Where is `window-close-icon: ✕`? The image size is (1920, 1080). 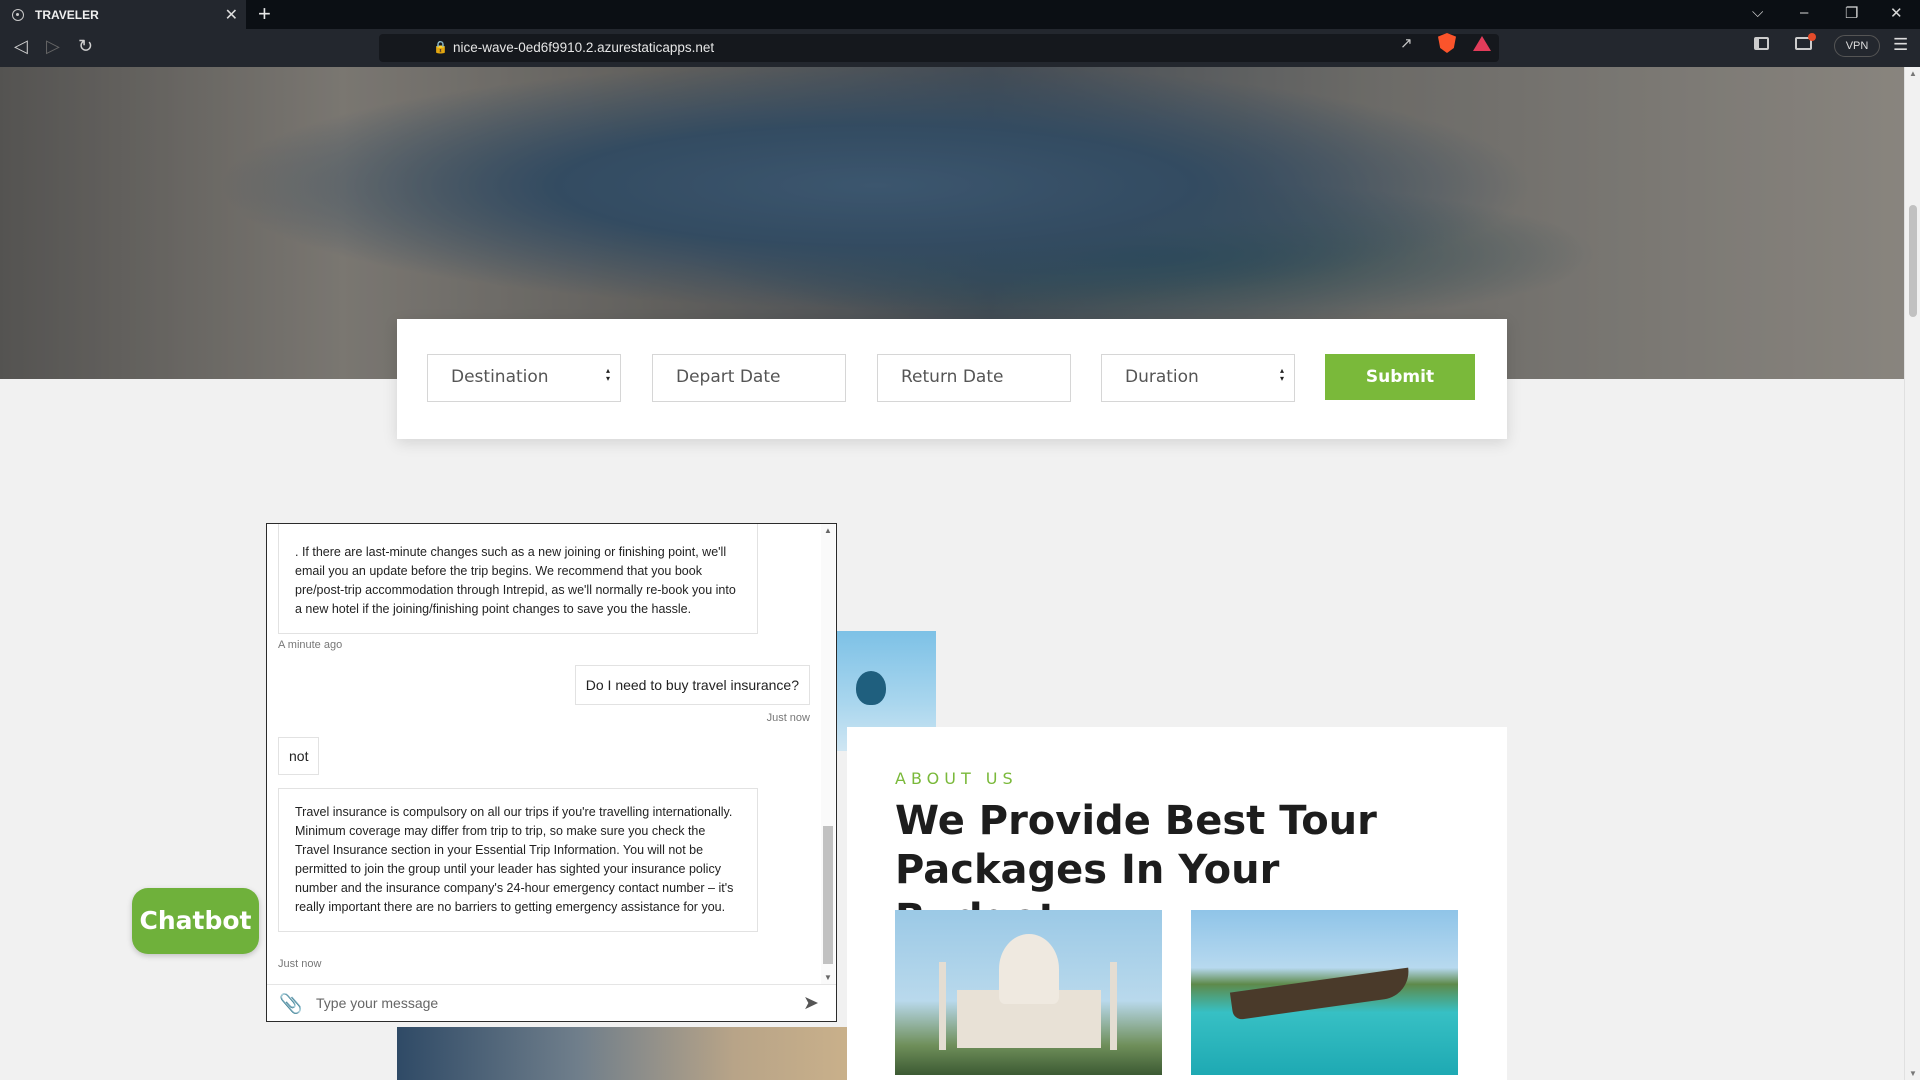 window-close-icon: ✕ is located at coordinates (1896, 13).